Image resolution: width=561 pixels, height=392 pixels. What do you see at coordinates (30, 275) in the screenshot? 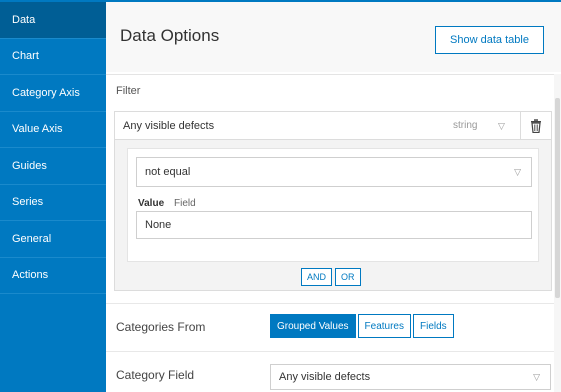
I see `sidebar-item-label: Actions` at bounding box center [30, 275].